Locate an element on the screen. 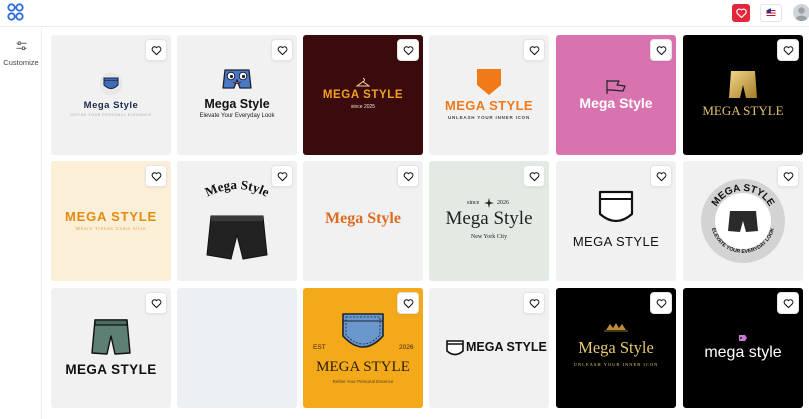 The height and width of the screenshot is (419, 809). language-button is located at coordinates (771, 13).